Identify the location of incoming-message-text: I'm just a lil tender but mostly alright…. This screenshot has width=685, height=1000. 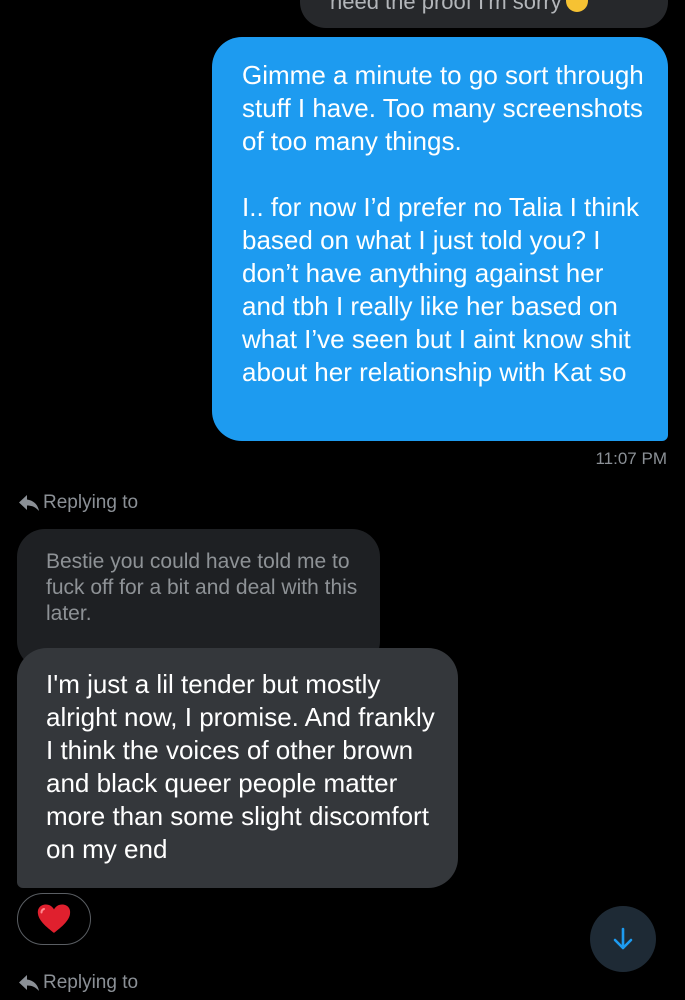
(240, 766).